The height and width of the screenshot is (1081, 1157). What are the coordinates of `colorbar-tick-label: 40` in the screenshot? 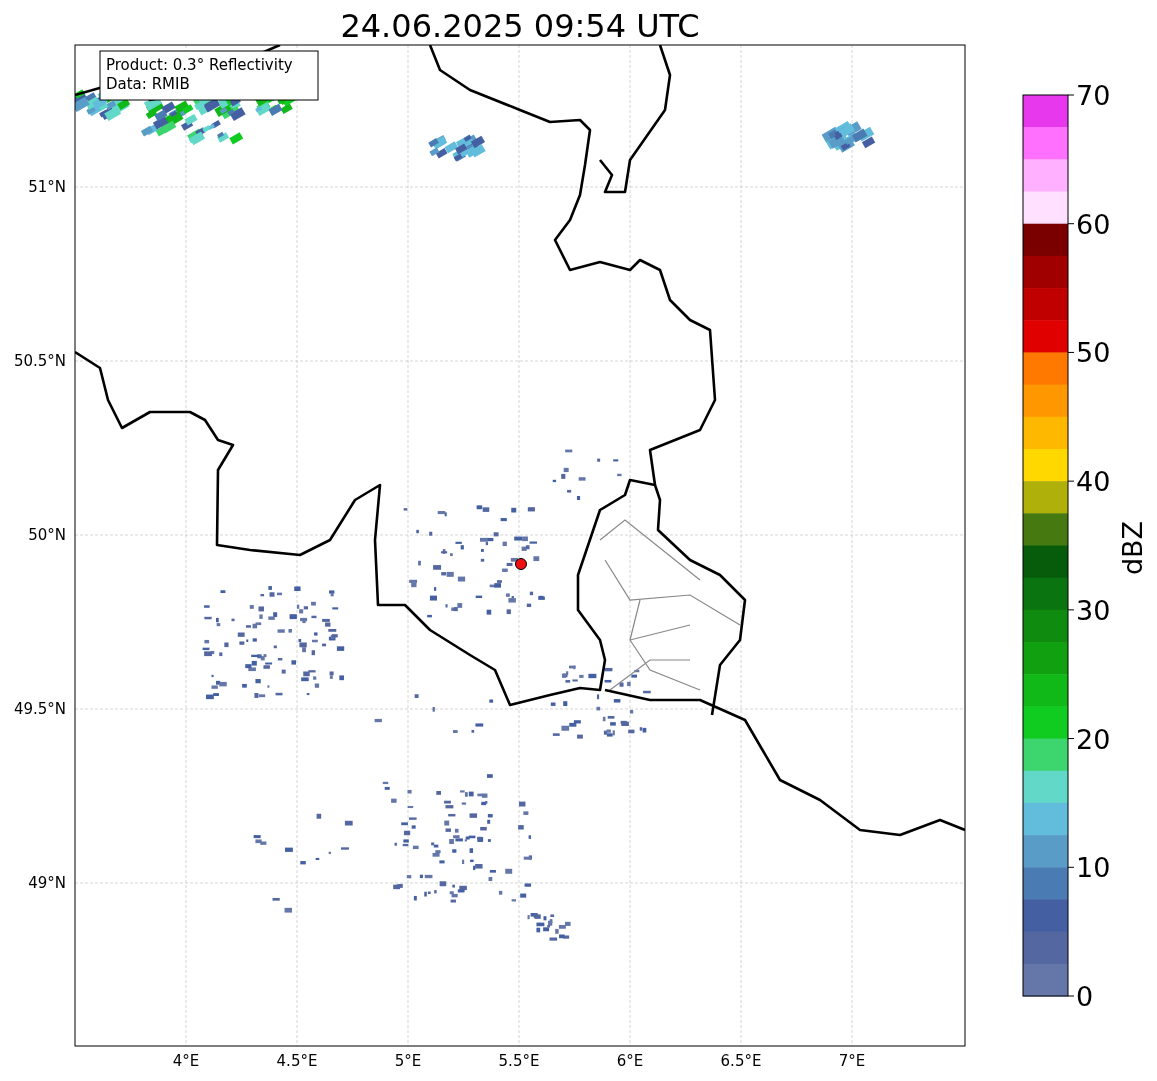 It's located at (1093, 482).